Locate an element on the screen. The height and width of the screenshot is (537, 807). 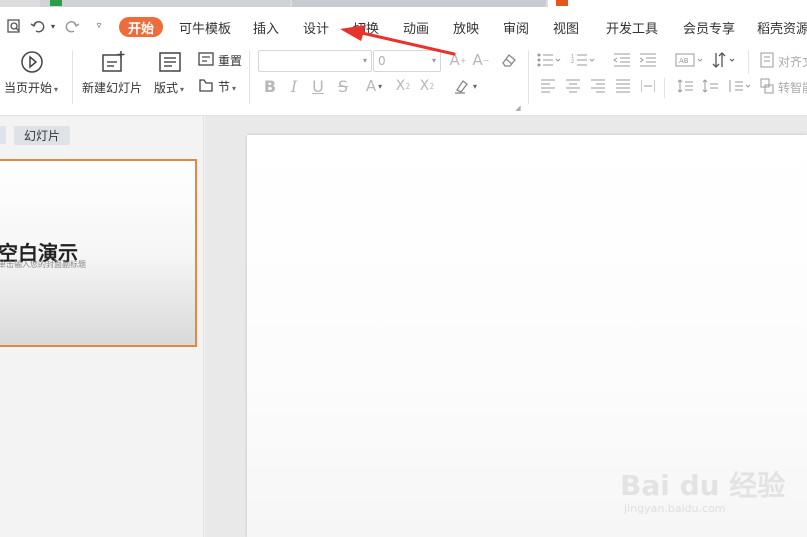
reset-button: 重置 is located at coordinates (230, 60).